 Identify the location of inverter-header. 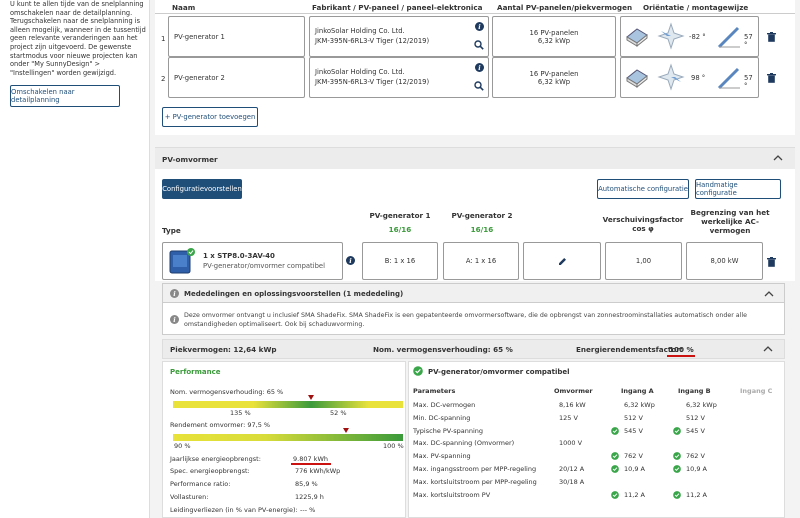
(475, 158).